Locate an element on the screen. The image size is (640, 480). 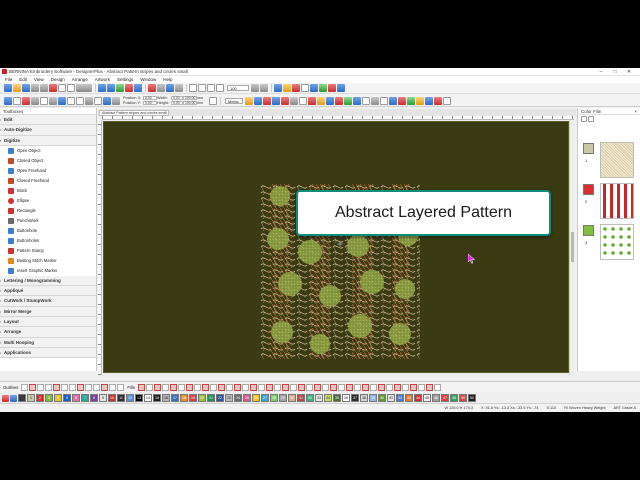
stitch-angle-icon is located at coordinates (366, 100).